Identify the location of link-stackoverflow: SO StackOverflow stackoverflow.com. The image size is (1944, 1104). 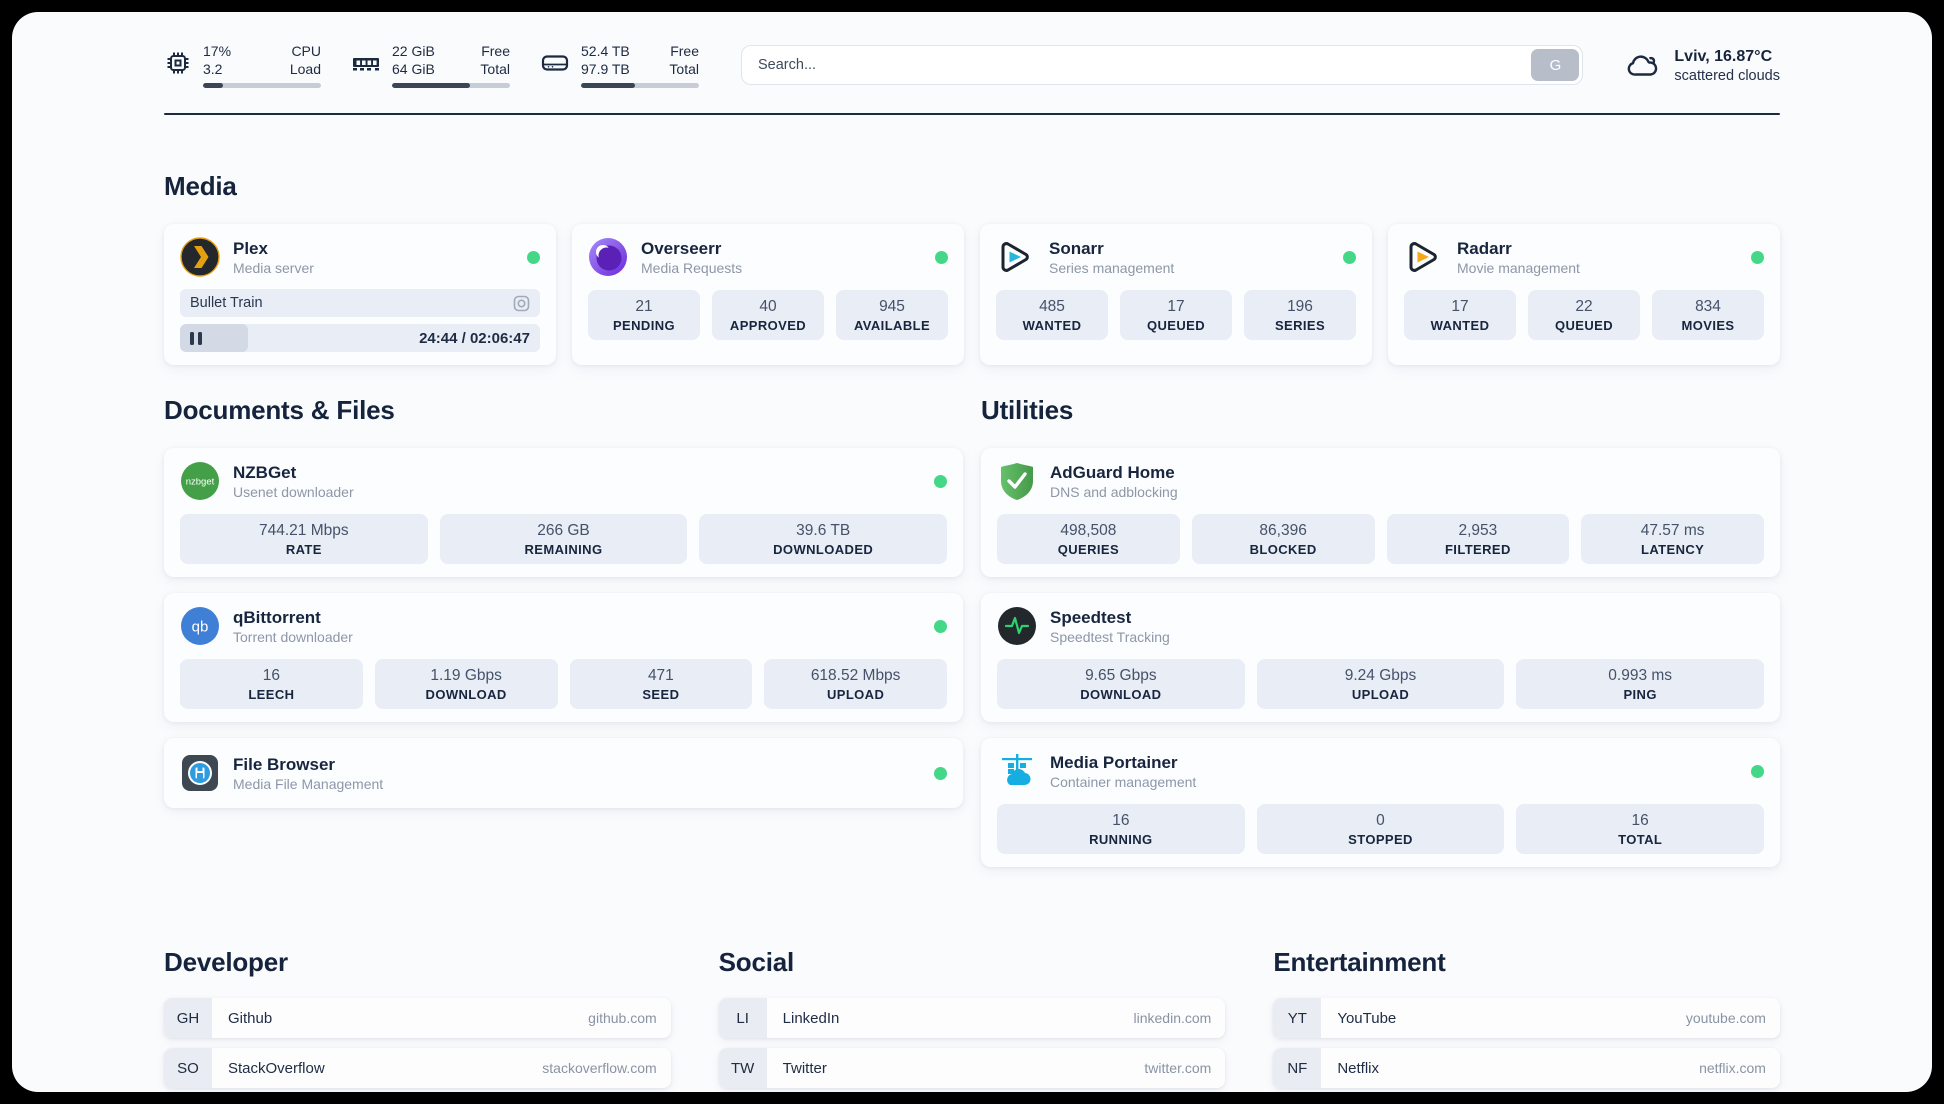
(417, 1068).